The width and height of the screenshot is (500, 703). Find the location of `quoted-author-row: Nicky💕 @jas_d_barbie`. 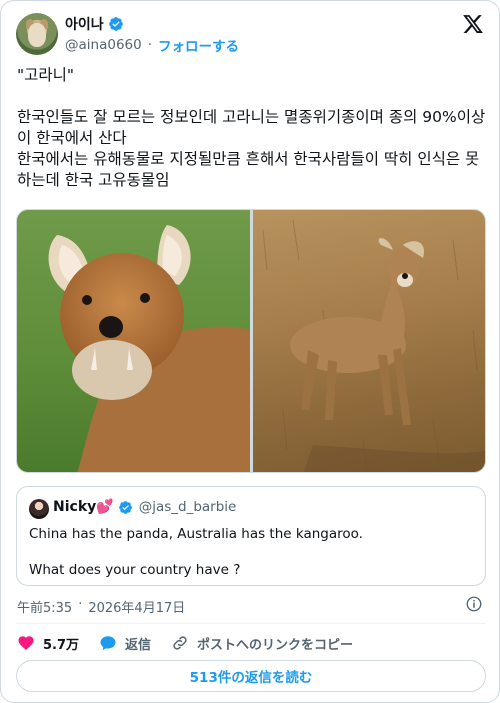

quoted-author-row: Nicky💕 @jas_d_barbie is located at coordinates (144, 507).